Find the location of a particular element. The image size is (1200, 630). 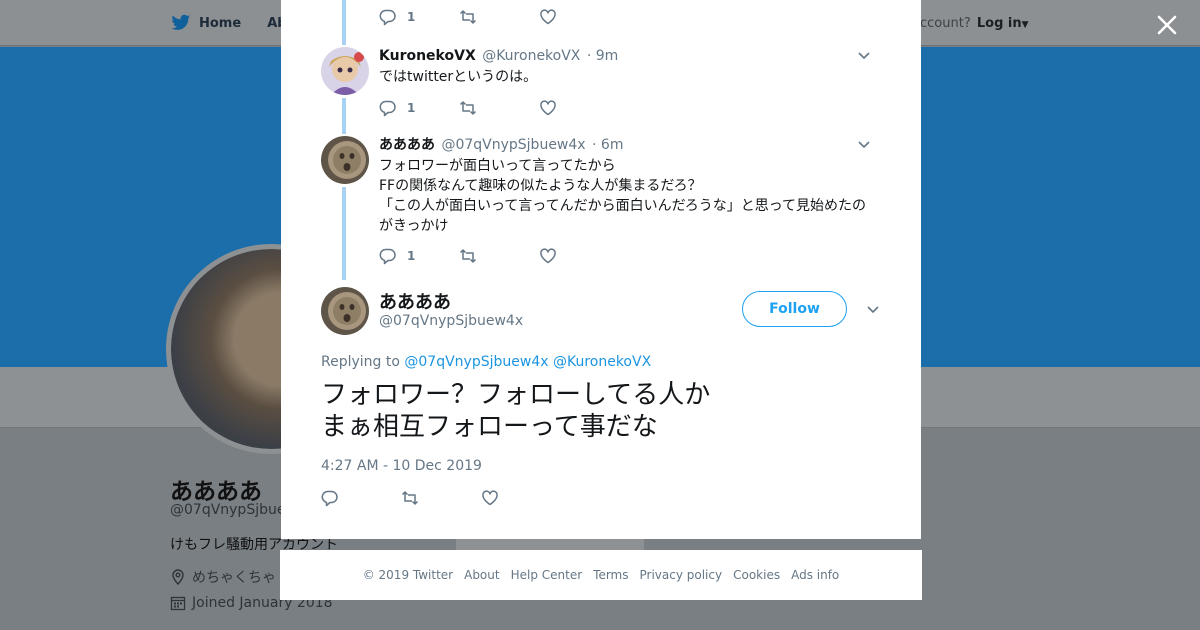

tweet-text-line: フォロワーが面白いって言ってたから is located at coordinates (497, 166).